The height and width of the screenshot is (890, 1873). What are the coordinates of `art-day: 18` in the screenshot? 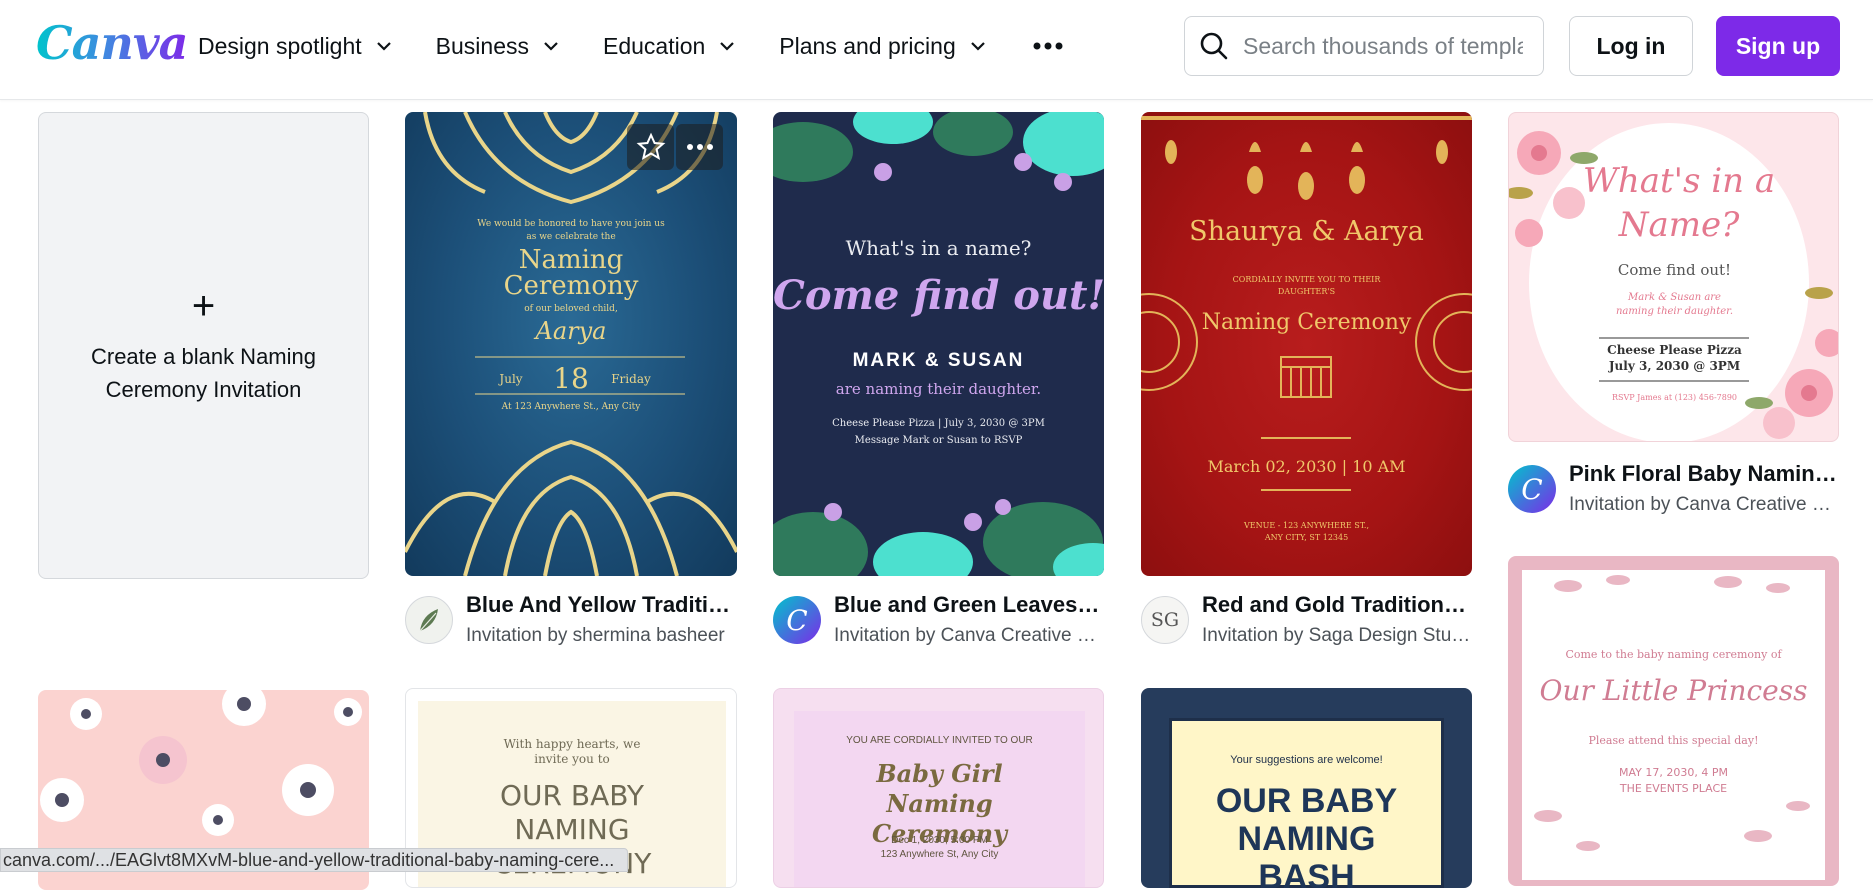 It's located at (571, 378).